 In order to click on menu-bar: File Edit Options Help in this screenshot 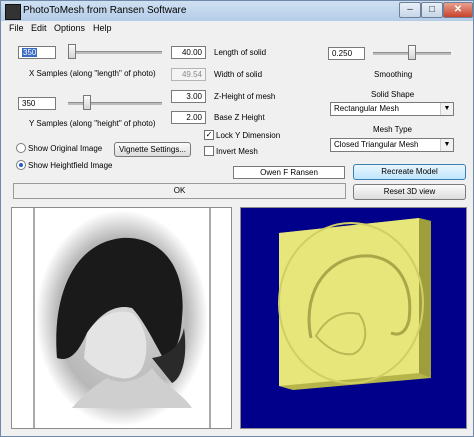, I will do `click(237, 28)`.